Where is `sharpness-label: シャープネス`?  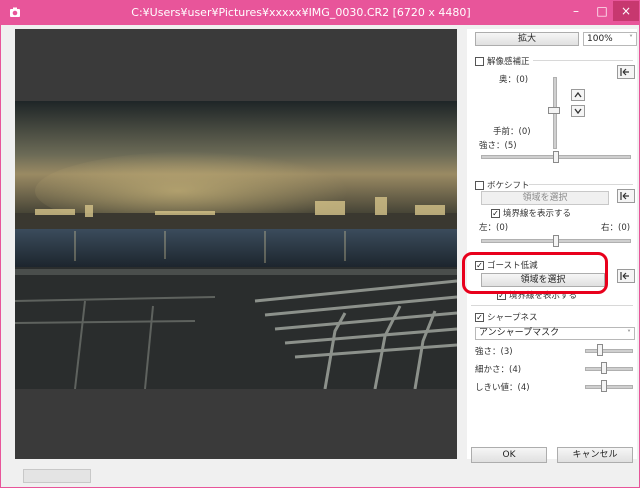 sharpness-label: シャープネス is located at coordinates (512, 318).